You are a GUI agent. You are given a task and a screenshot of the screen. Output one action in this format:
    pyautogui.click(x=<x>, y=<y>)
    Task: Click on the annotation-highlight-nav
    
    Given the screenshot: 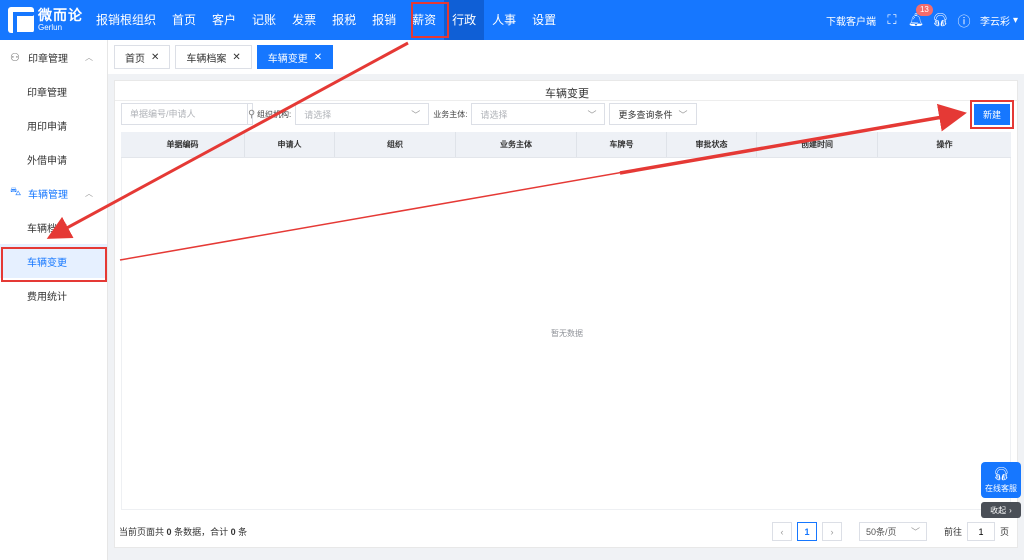 What is the action you would take?
    pyautogui.click(x=430, y=20)
    